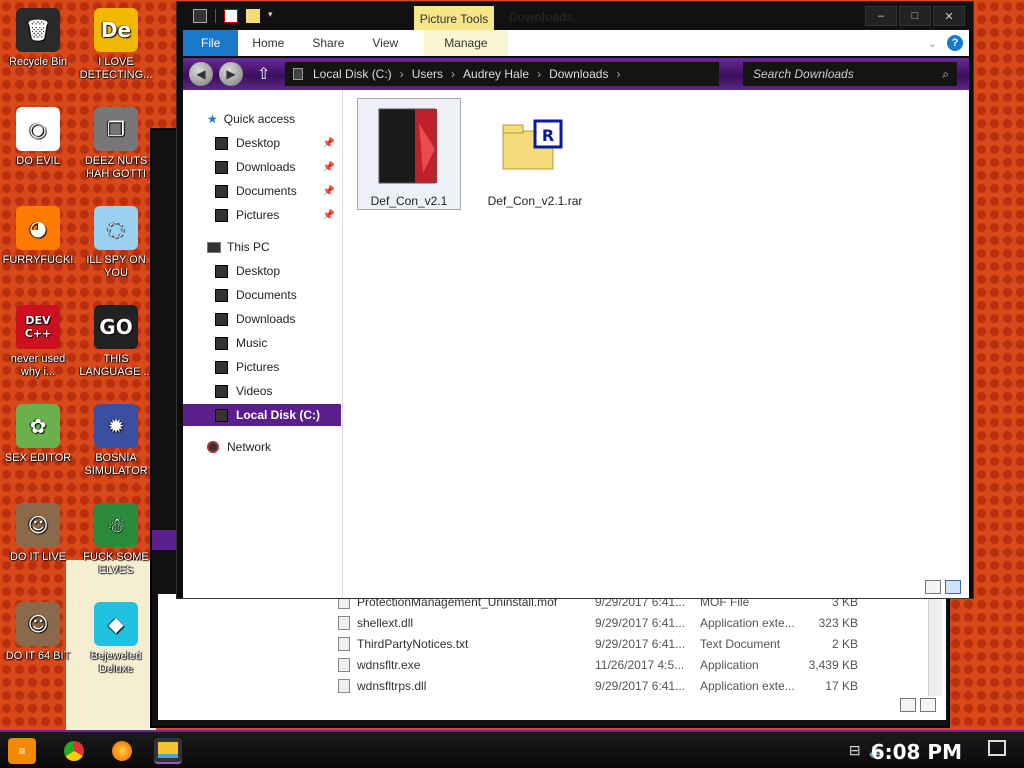 This screenshot has height=768, width=1024. What do you see at coordinates (352, 74) in the screenshot?
I see `breadcrumb-local-disk: Local Disk (C:)` at bounding box center [352, 74].